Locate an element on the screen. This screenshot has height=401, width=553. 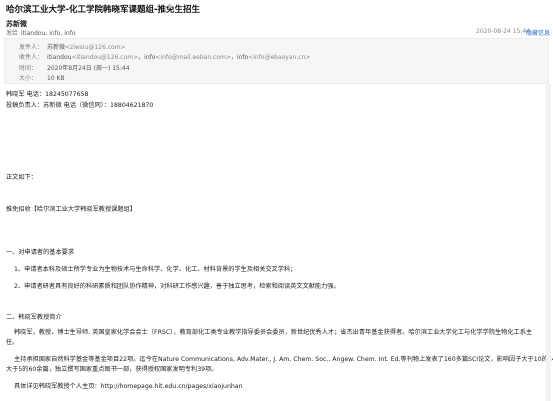
body-intro: 正文如下： is located at coordinates (21, 177).